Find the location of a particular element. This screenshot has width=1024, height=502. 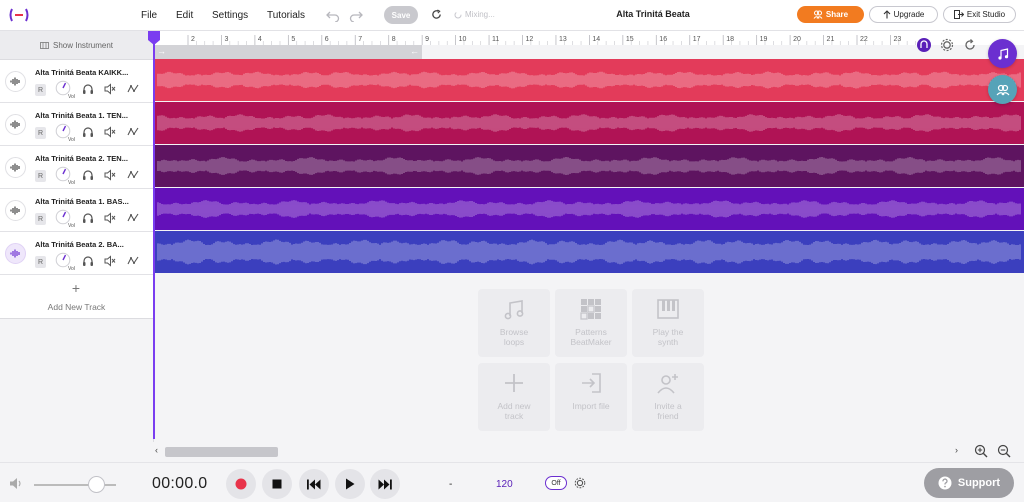

bpm-display: 120 is located at coordinates (504, 484).